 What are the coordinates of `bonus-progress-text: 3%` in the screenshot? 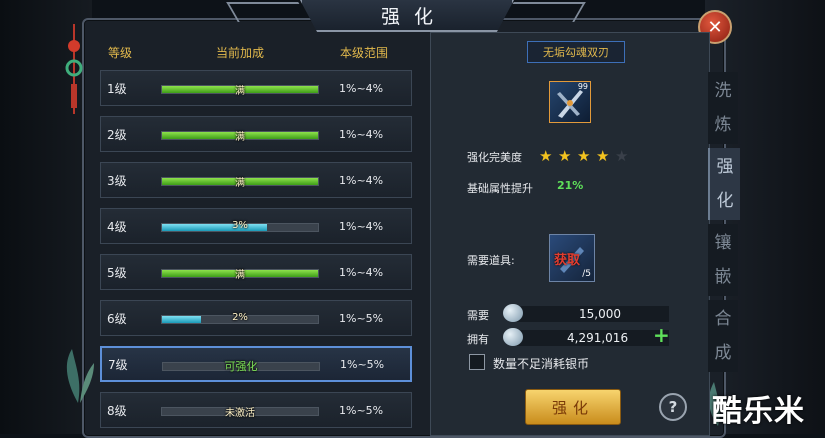 It's located at (240, 225).